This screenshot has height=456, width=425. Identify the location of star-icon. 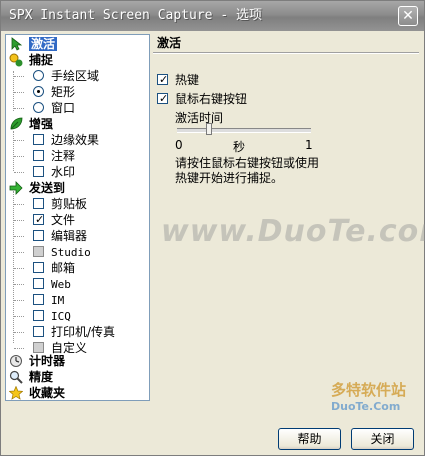
(16, 392).